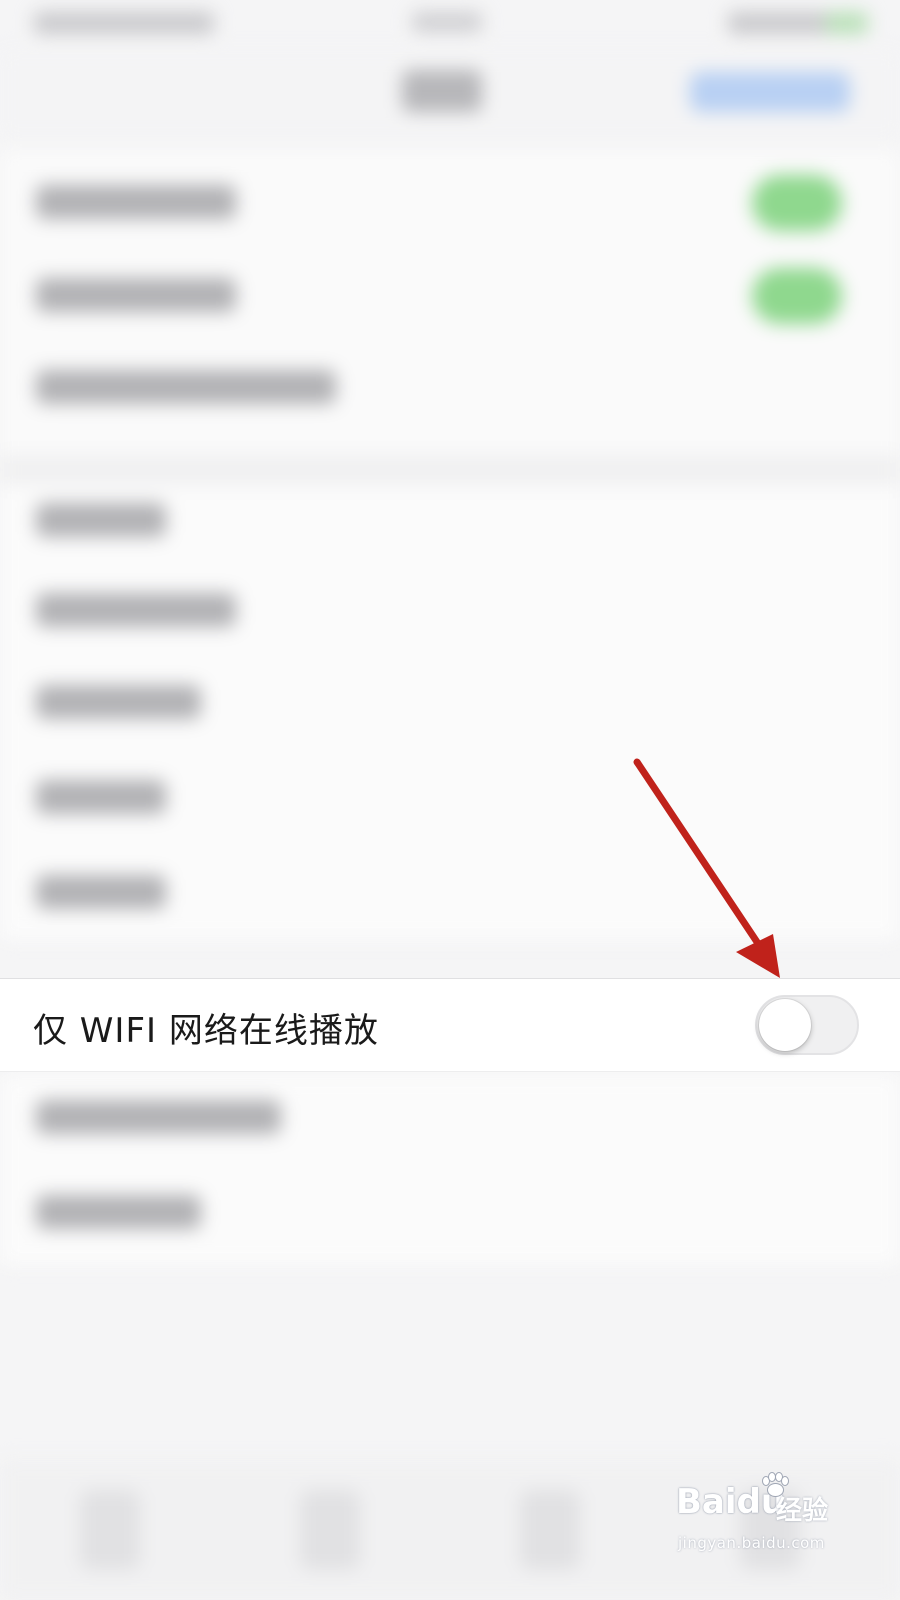 The width and height of the screenshot is (900, 1600). I want to click on status-bar-carrier, so click(124, 23).